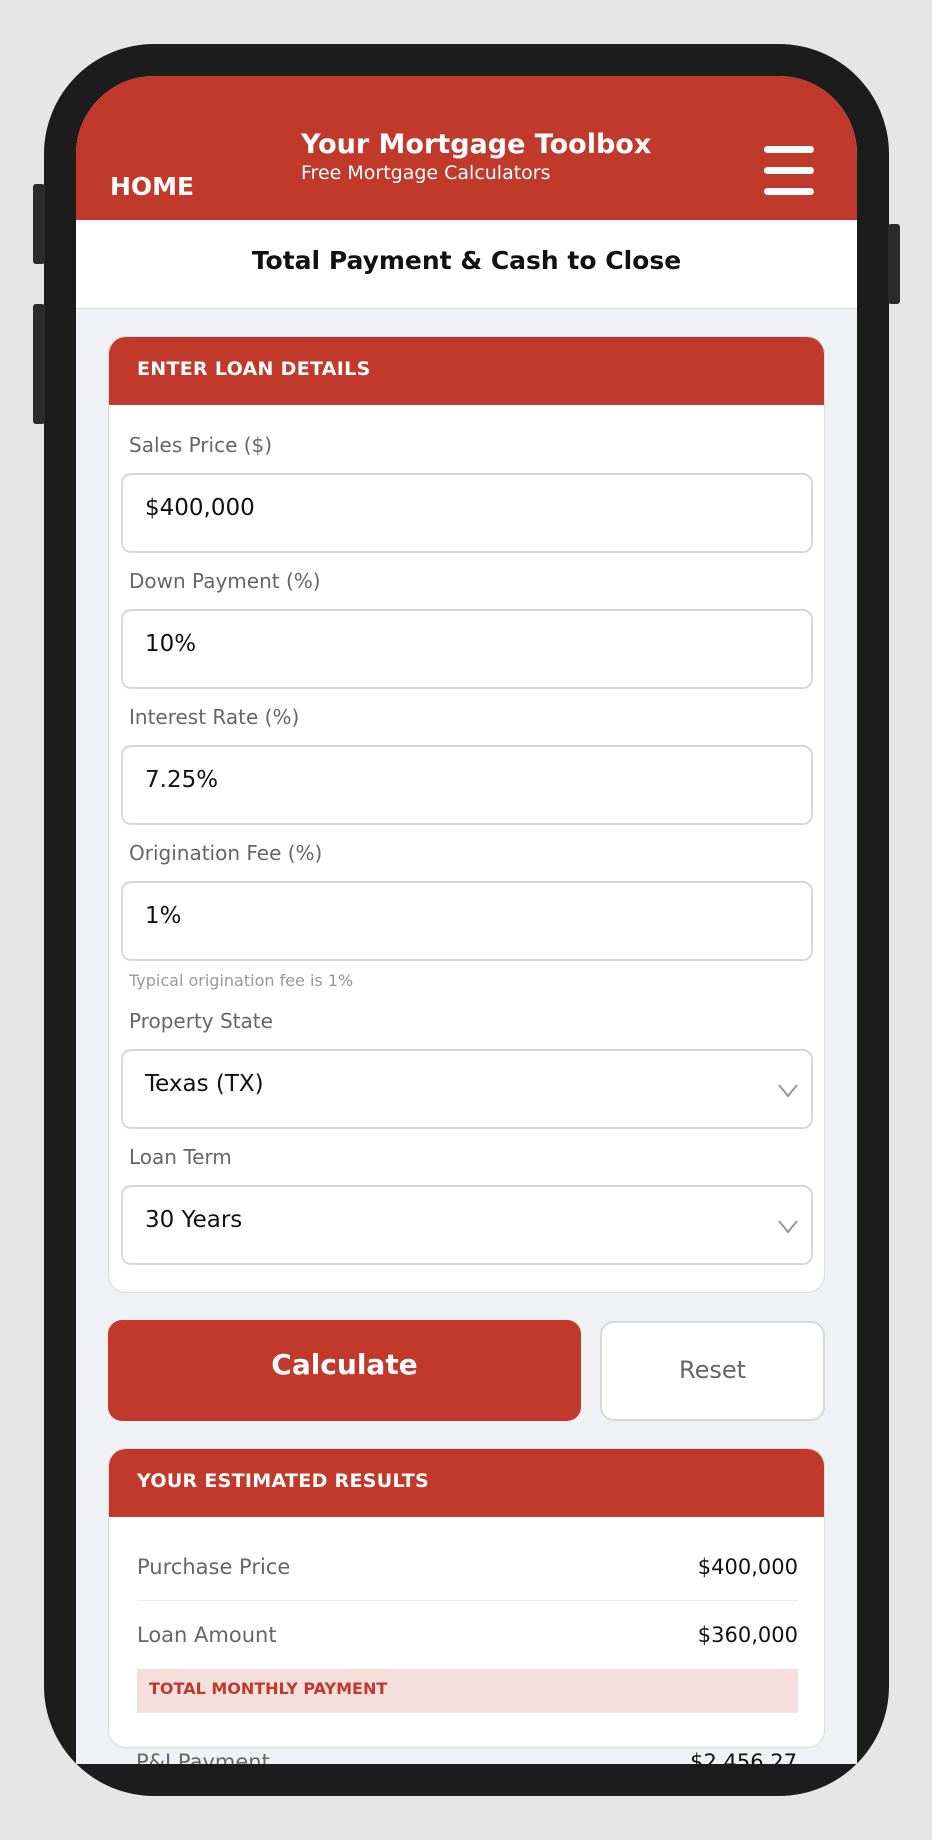 This screenshot has width=932, height=1840. I want to click on sales-price-label: Sales Price ($), so click(201, 445).